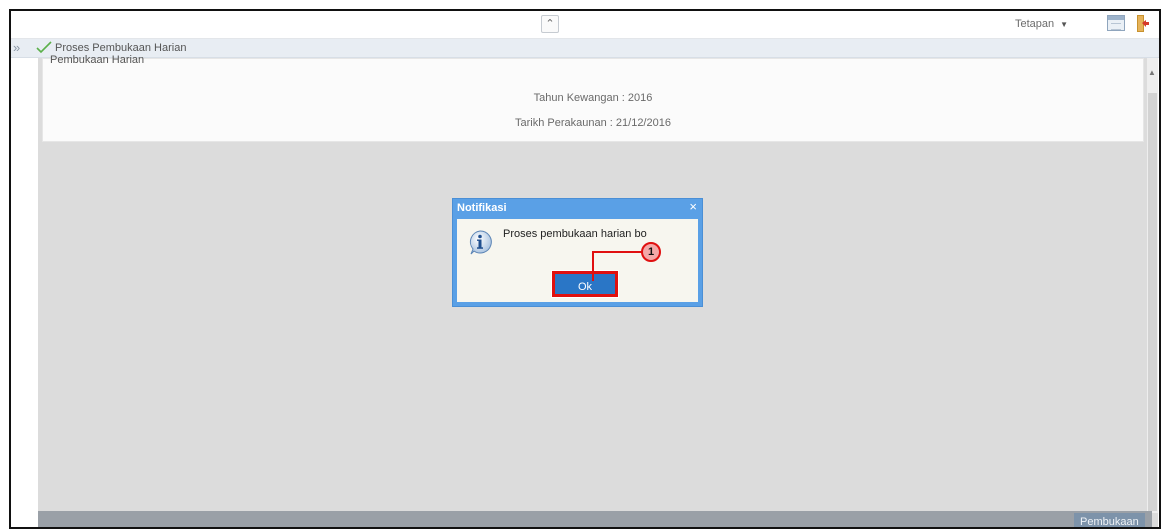 The height and width of the screenshot is (532, 1170). Describe the element at coordinates (593, 266) in the screenshot. I see `callout-line-vertical` at that location.